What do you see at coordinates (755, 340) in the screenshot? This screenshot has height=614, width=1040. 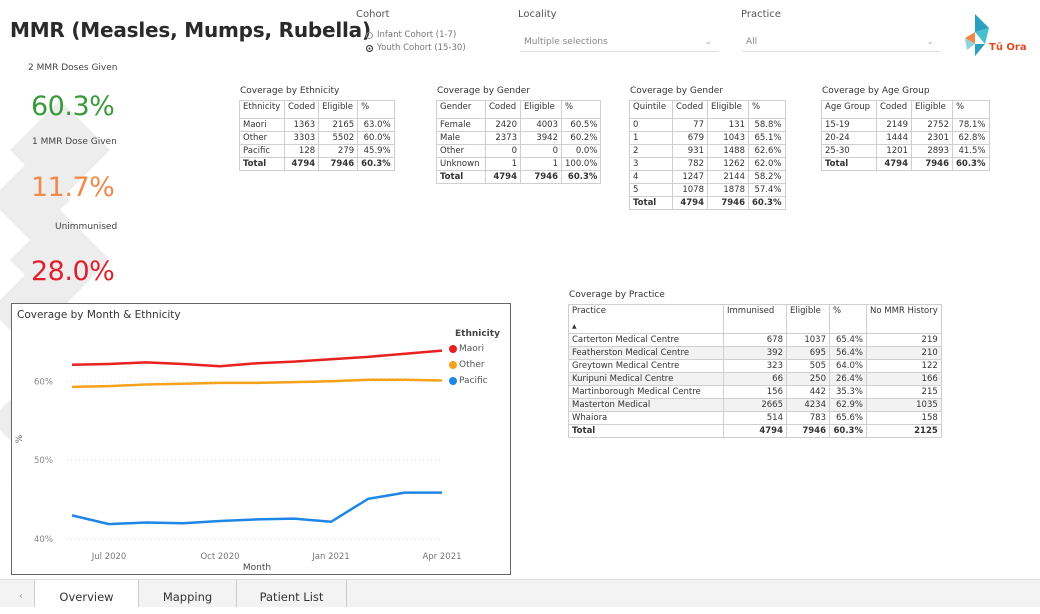 I see `table-row: Carterton Medical Centre 678 1037 65.4% 219` at bounding box center [755, 340].